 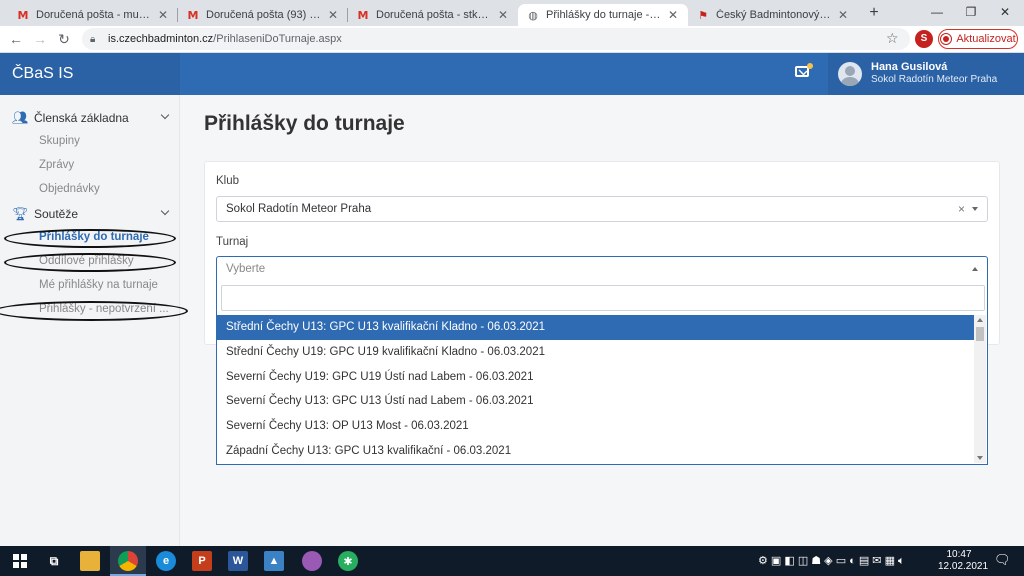 I want to click on url-path: /PrihlaseniDoTurnaje.aspx, so click(x=277, y=39).